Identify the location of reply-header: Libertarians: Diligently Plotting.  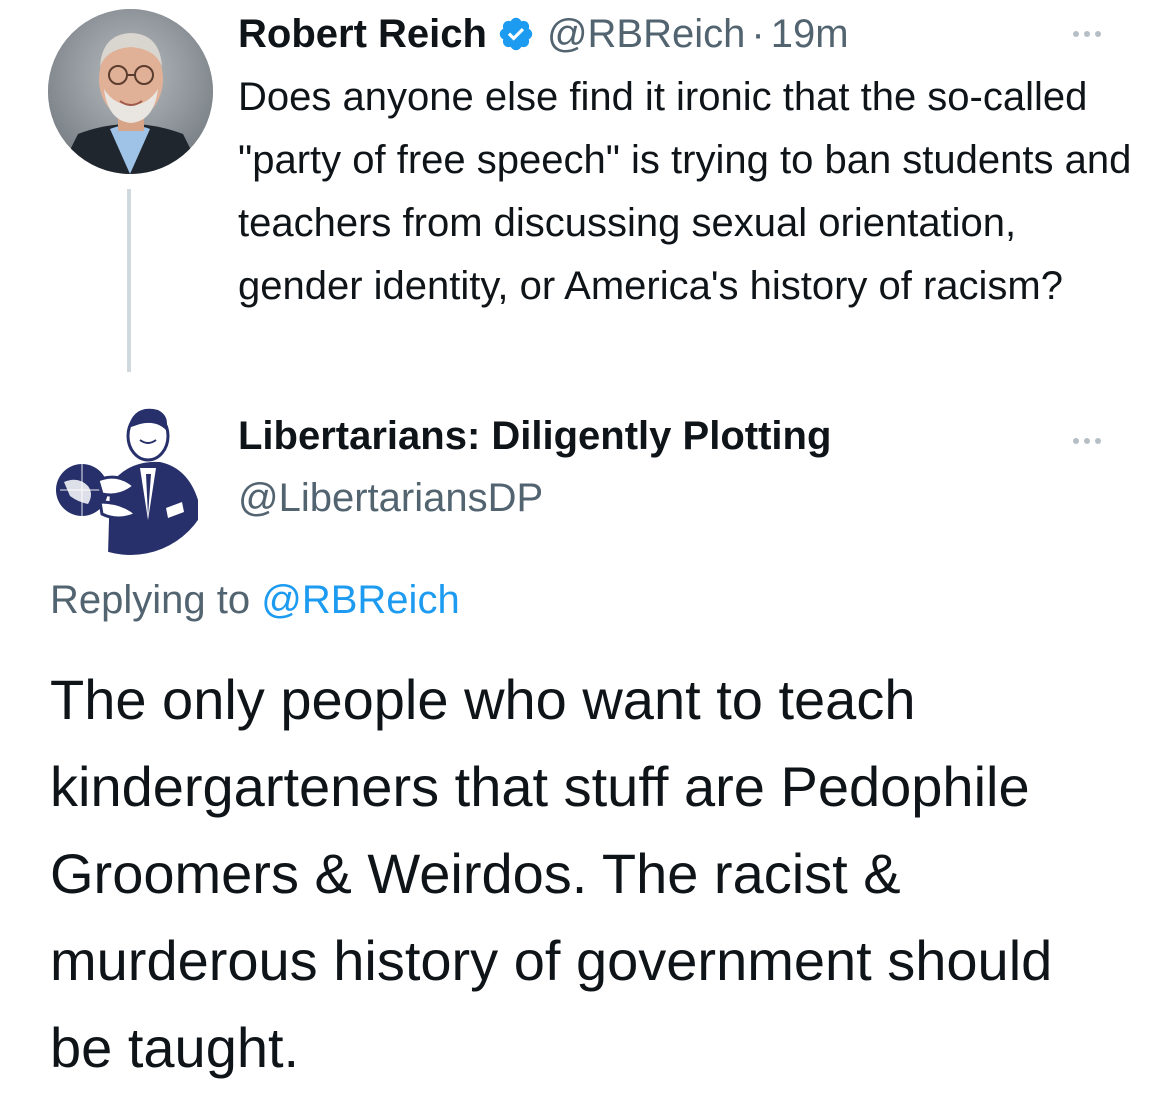
(534, 436).